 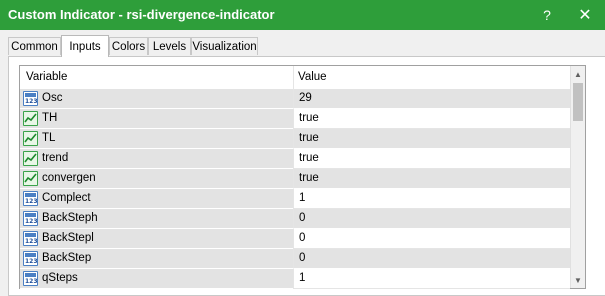 I want to click on tab-common: Common, so click(x=34, y=46).